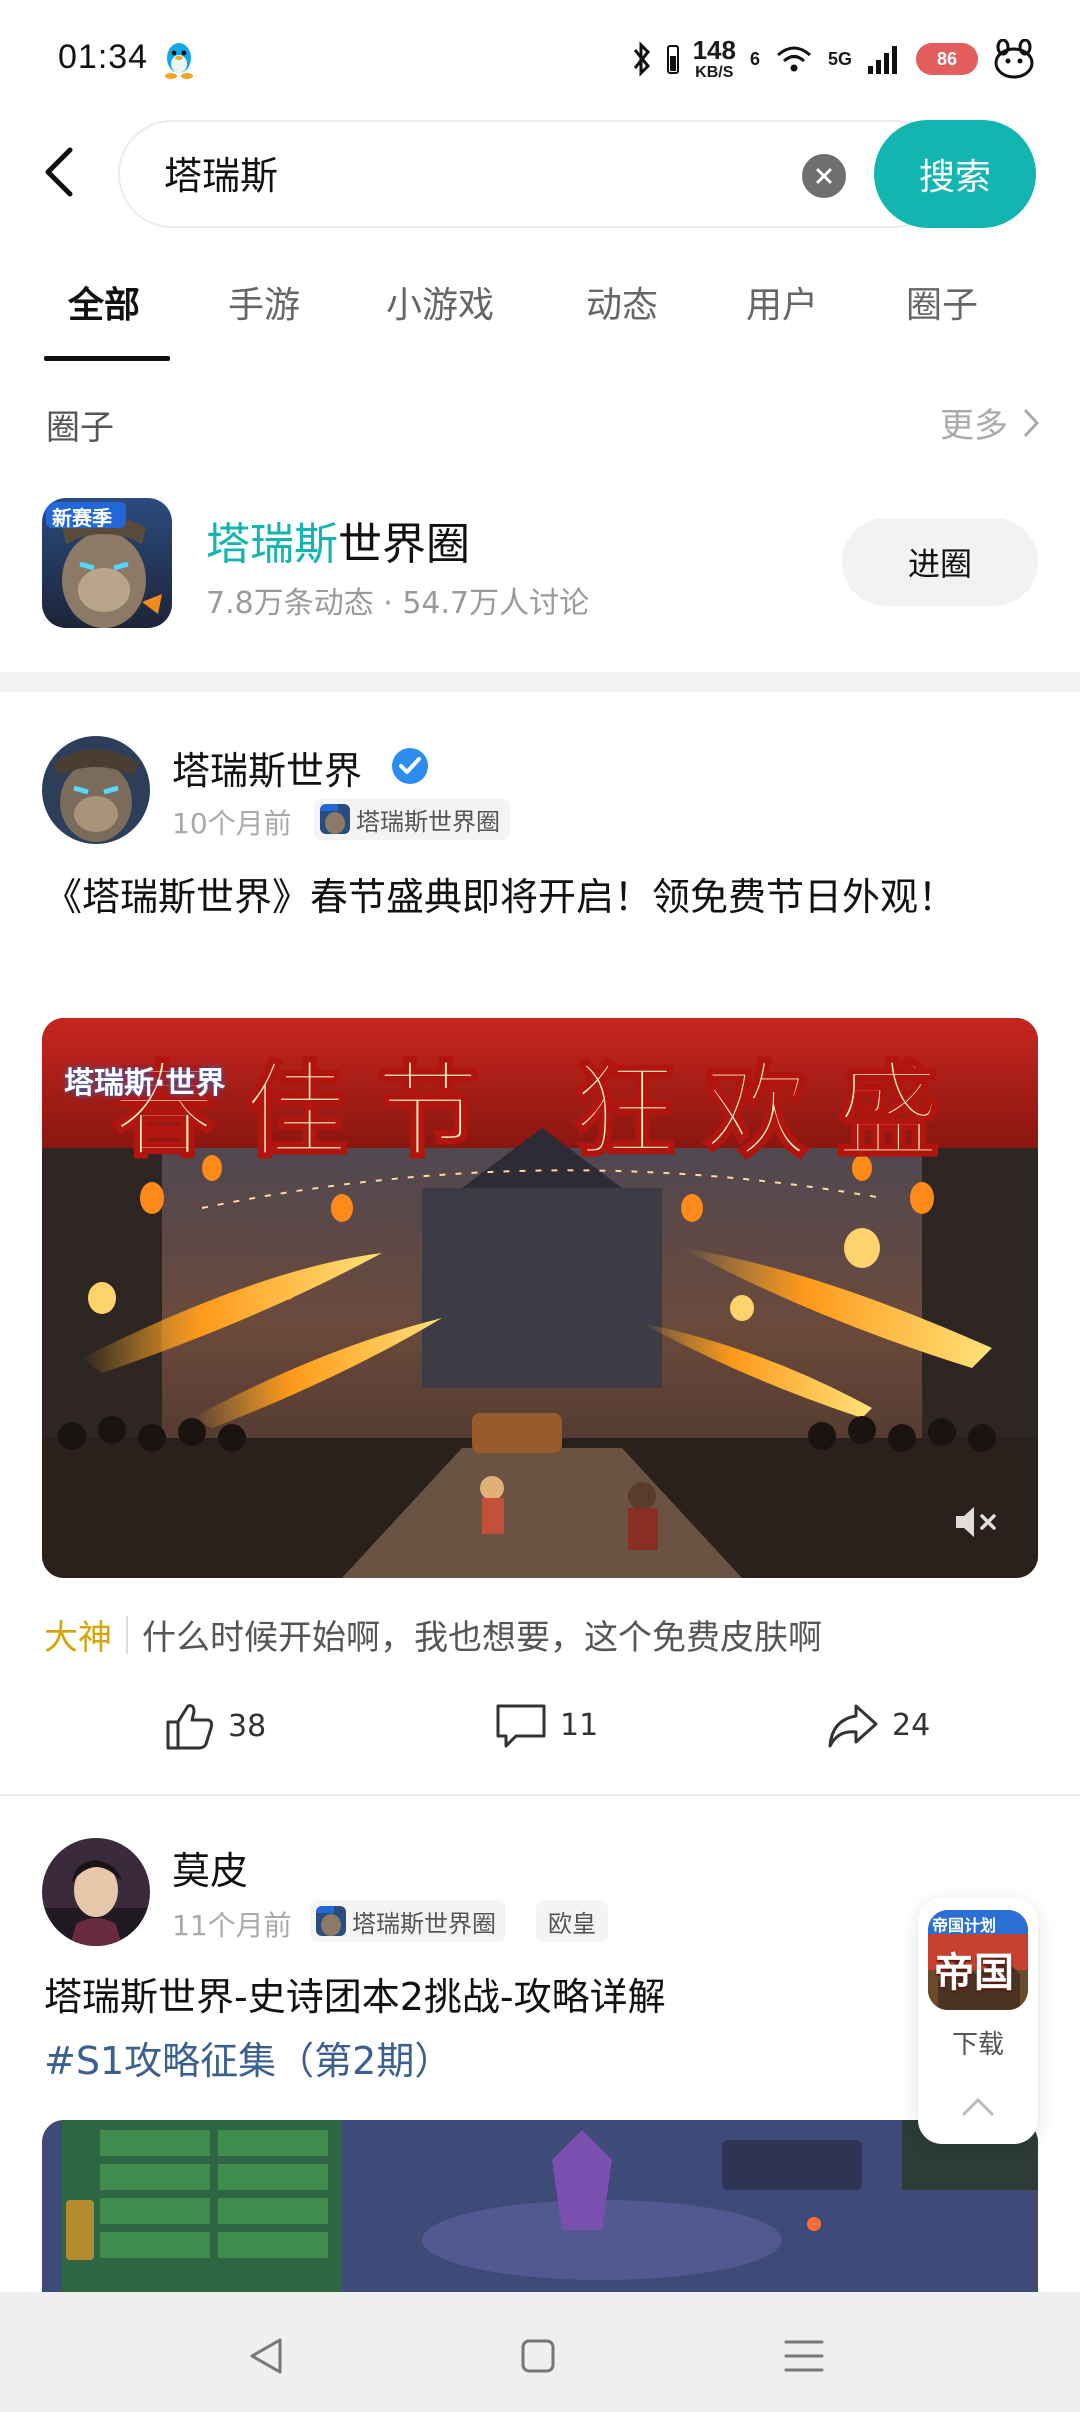  I want to click on nav-home-button, so click(538, 2356).